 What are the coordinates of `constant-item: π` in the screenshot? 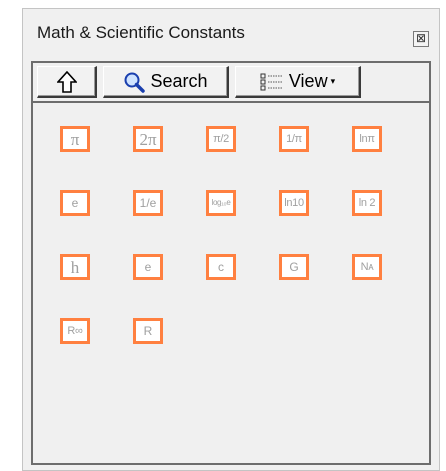 It's located at (75, 139).